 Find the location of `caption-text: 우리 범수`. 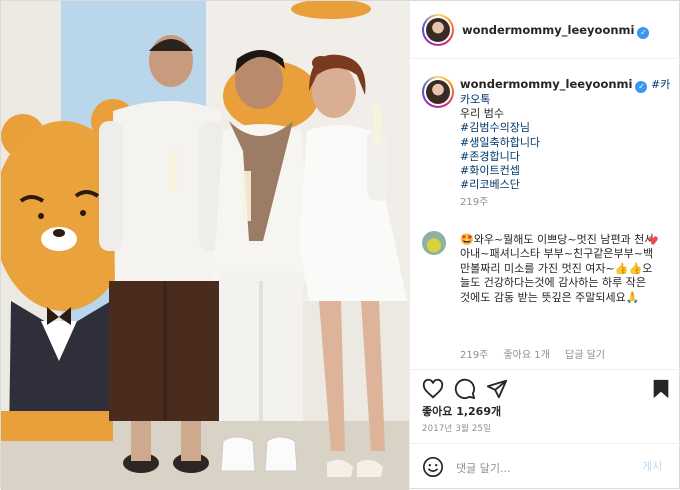

caption-text: 우리 범수 is located at coordinates (482, 114).